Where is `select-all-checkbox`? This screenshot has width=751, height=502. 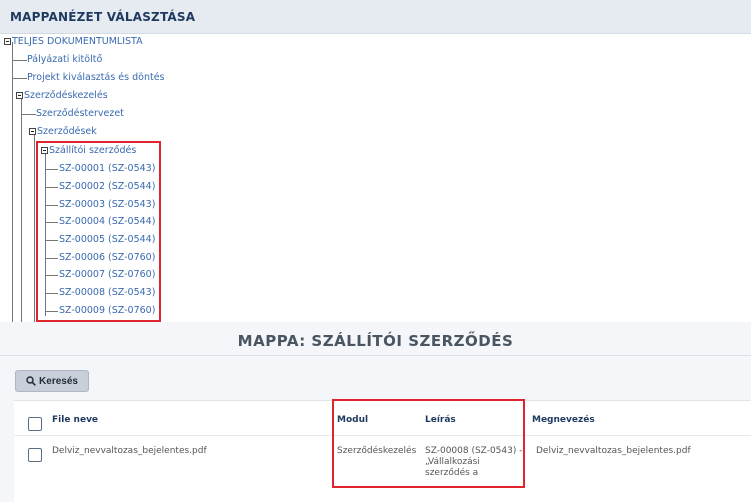
select-all-checkbox is located at coordinates (35, 424).